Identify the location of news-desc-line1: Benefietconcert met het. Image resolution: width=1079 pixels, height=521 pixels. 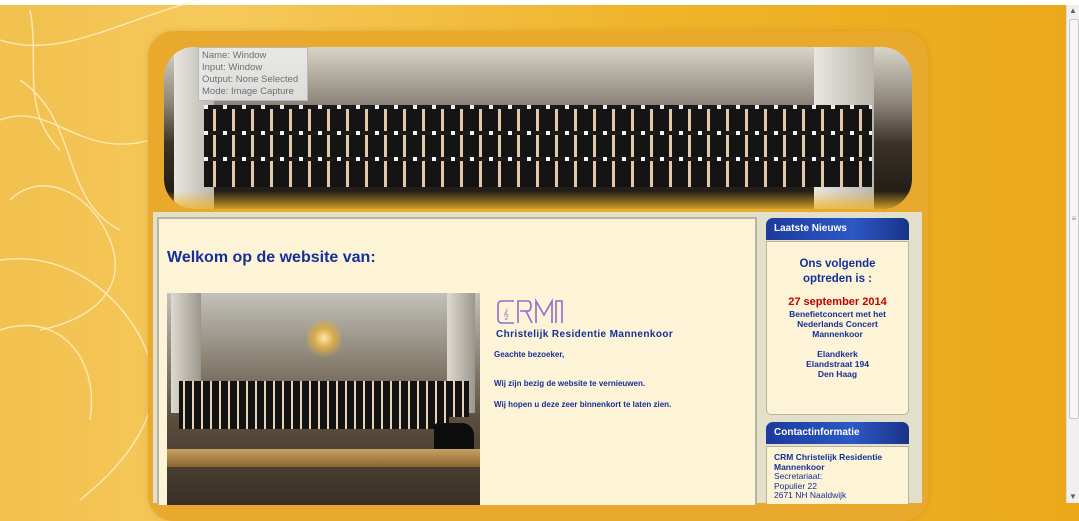
(837, 314).